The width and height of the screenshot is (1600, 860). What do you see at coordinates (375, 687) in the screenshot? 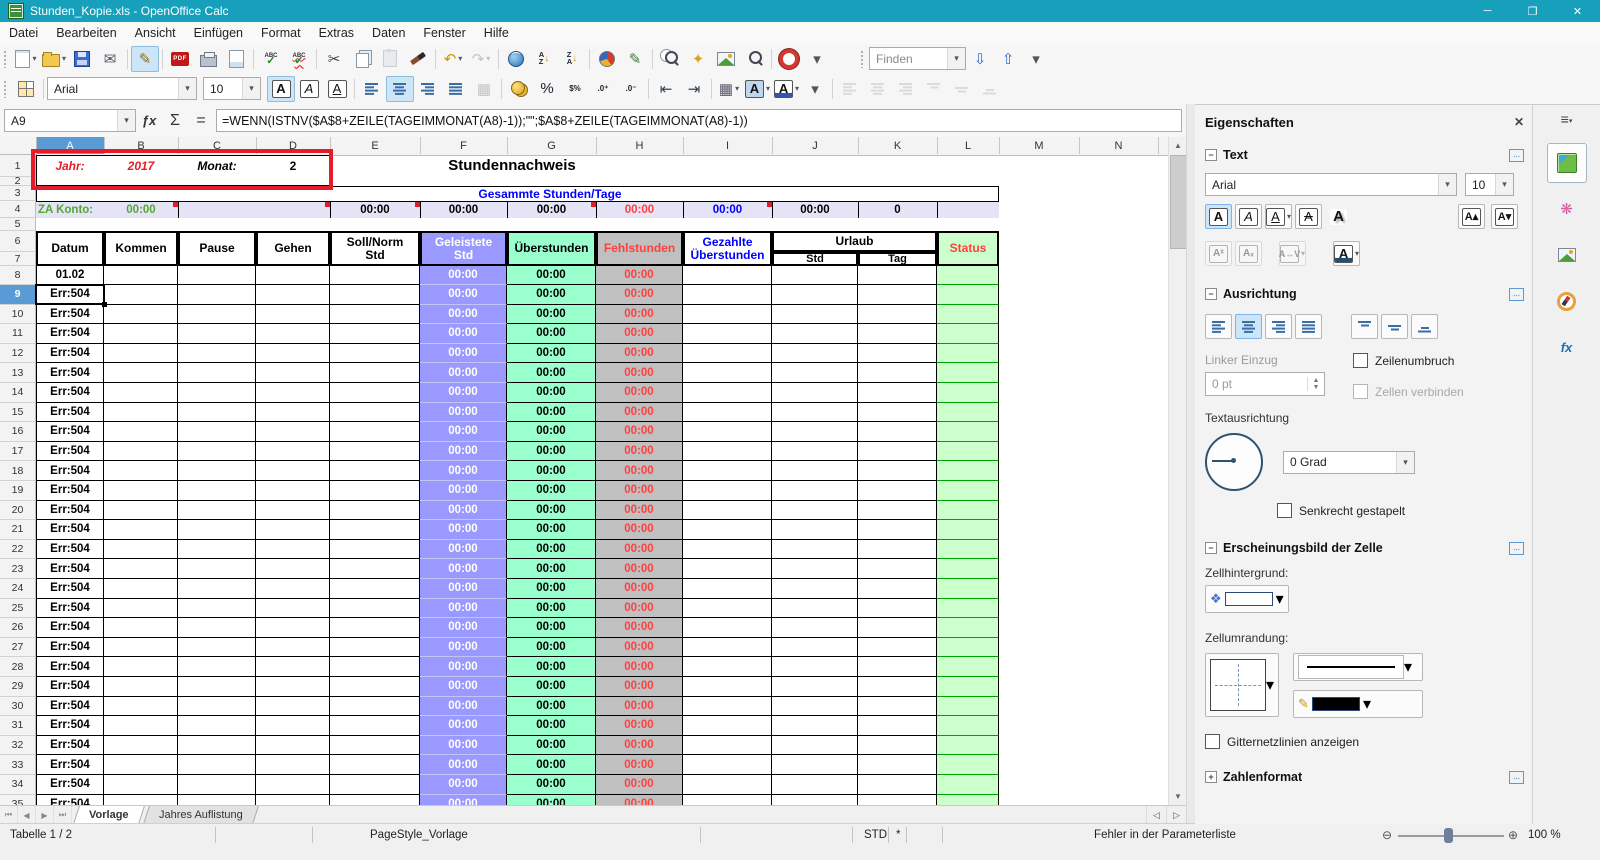
I see `cell-e29` at bounding box center [375, 687].